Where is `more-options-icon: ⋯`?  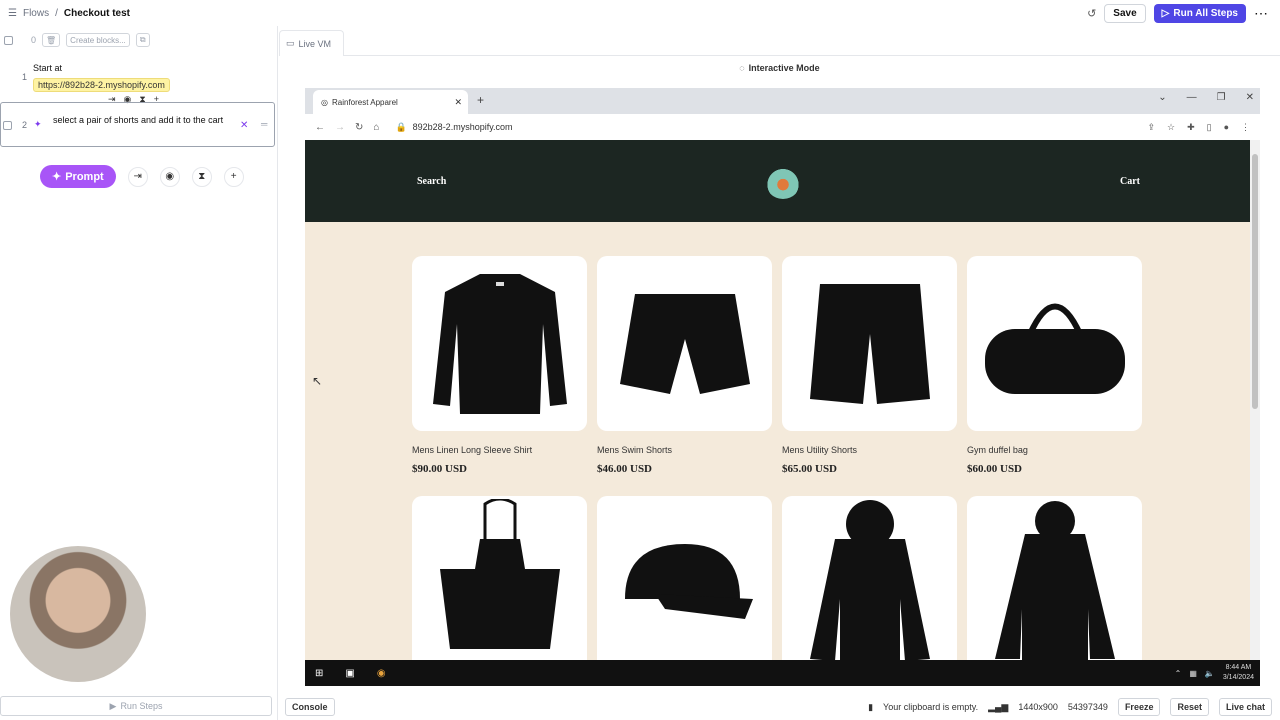 more-options-icon: ⋯ is located at coordinates (1261, 13).